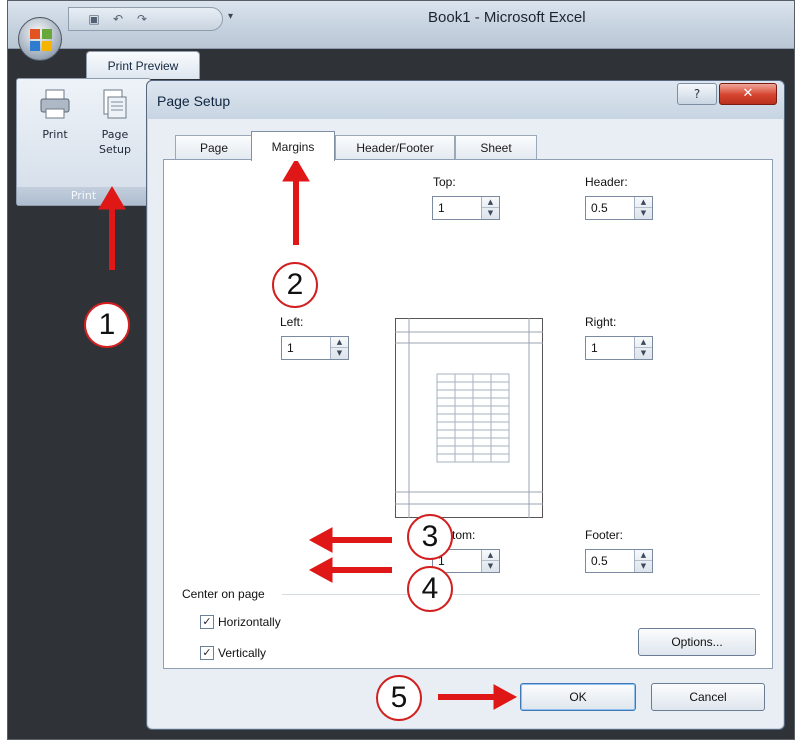  Describe the element at coordinates (643, 353) in the screenshot. I see `right-down-arrow-icon: ▼` at that location.